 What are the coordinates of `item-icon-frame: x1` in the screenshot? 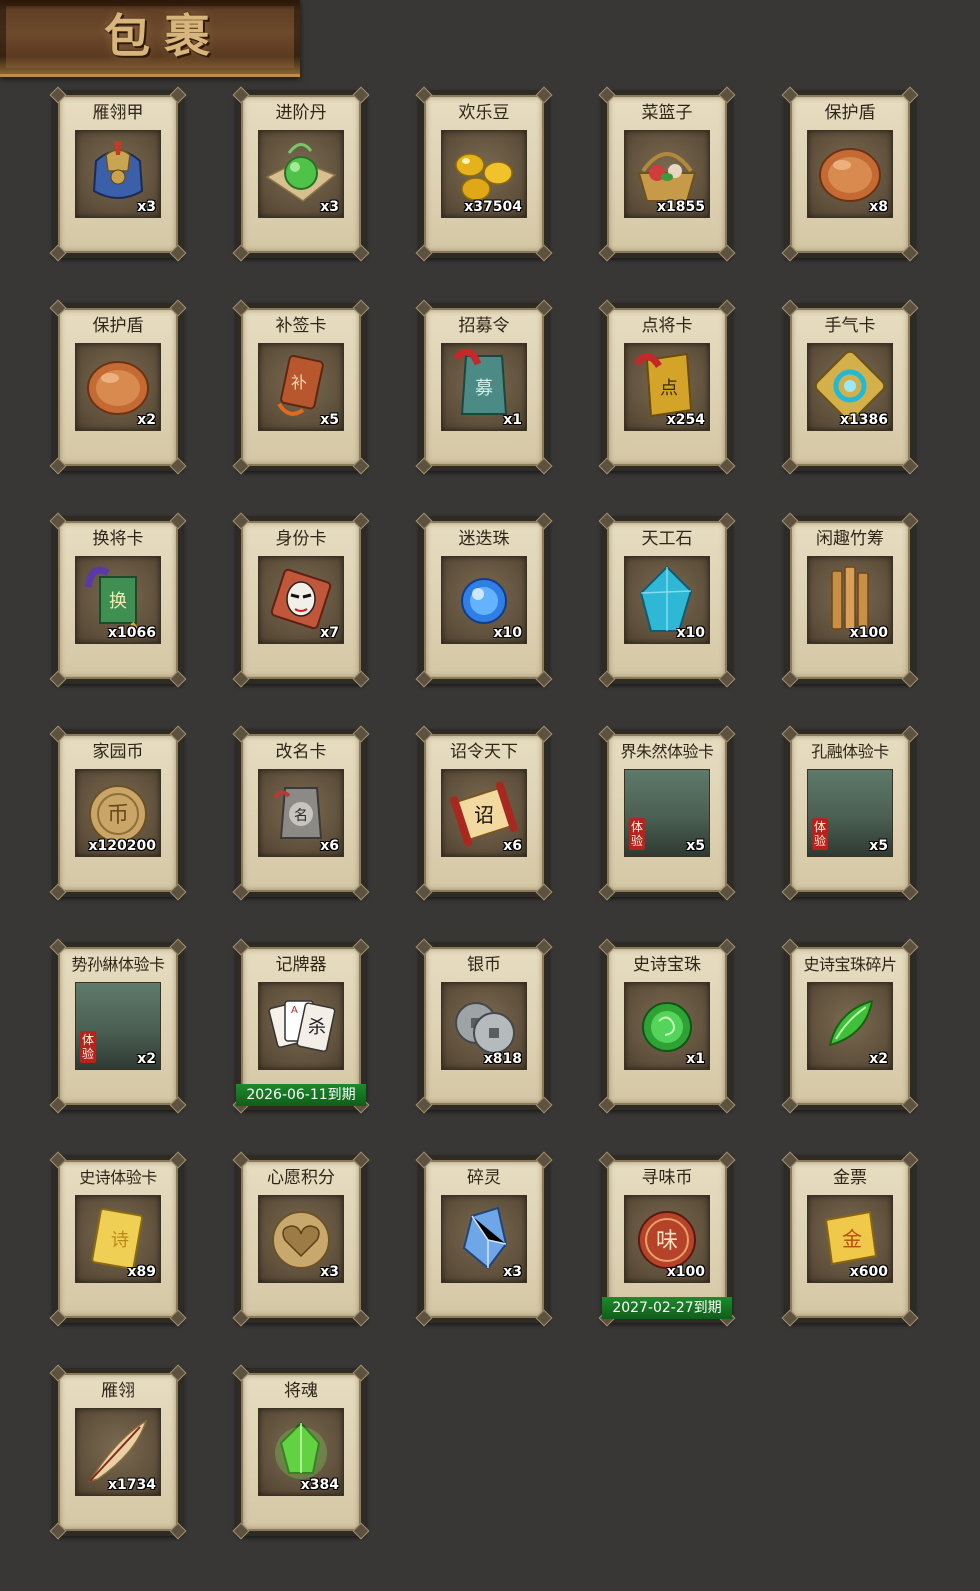 It's located at (667, 1026).